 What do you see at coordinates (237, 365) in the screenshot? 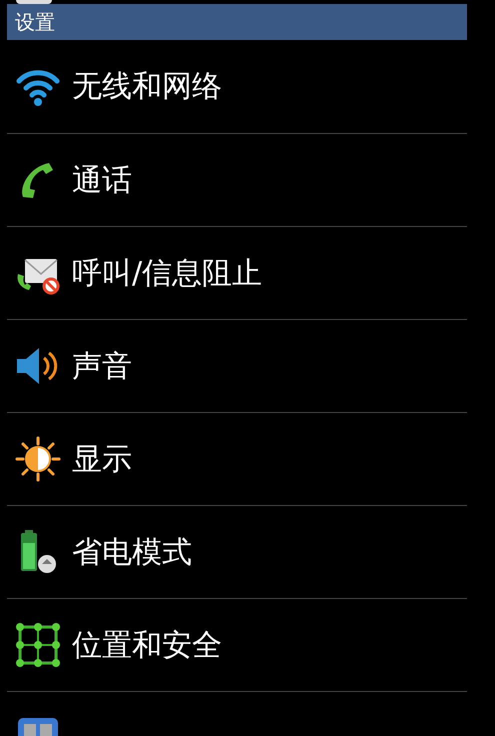
I see `settings-item: 声音` at bounding box center [237, 365].